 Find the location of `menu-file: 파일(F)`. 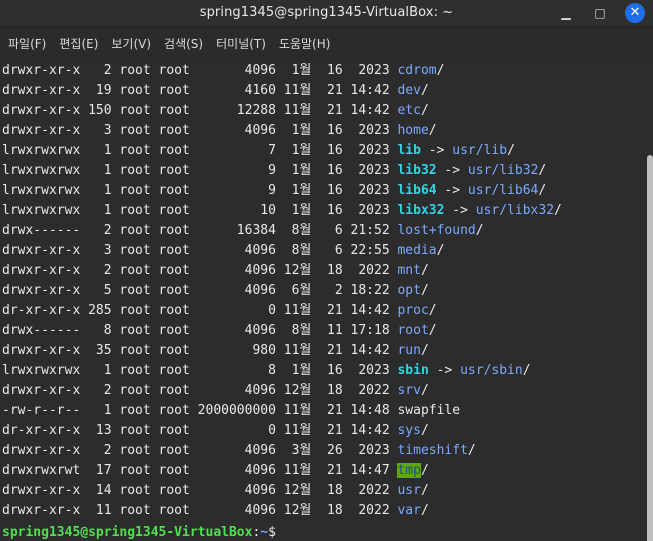

menu-file: 파일(F) is located at coordinates (27, 44).